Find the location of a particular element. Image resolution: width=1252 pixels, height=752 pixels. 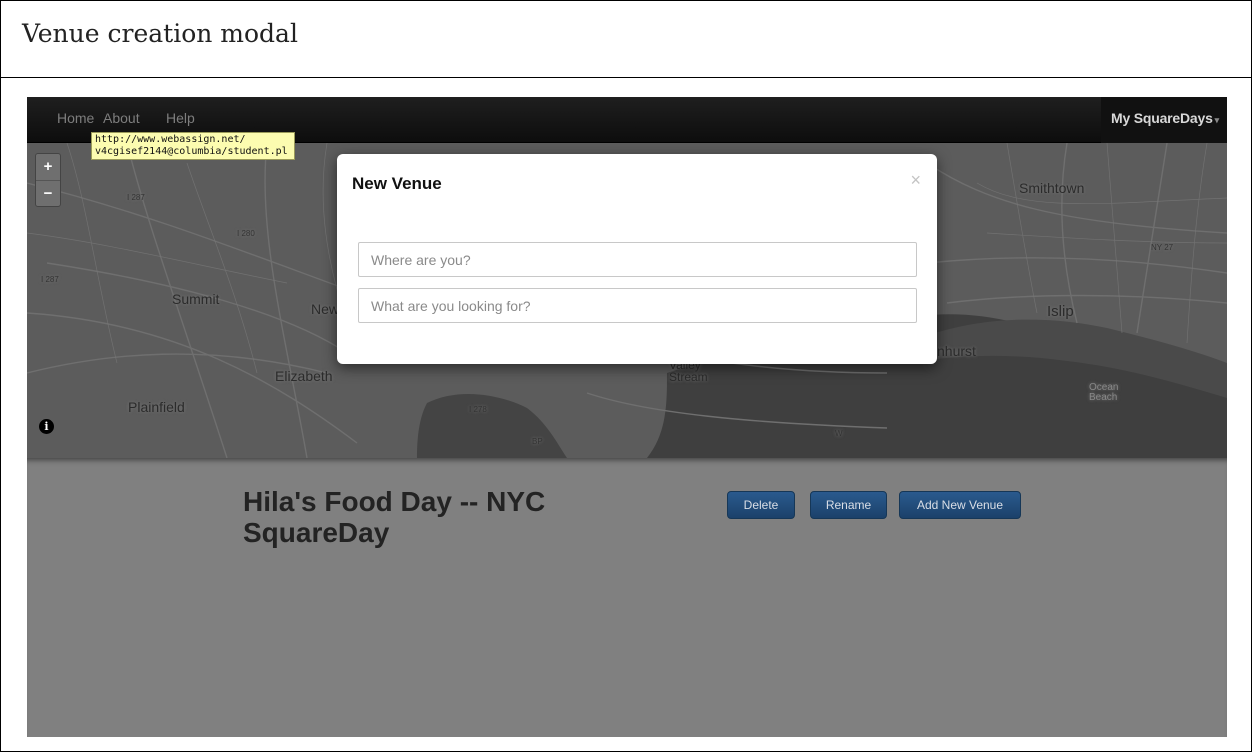

map-shield-i278: I 278 is located at coordinates (478, 409).